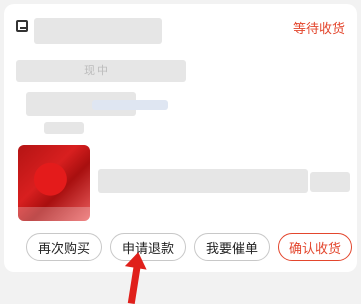 The width and height of the screenshot is (361, 304). What do you see at coordinates (64, 247) in the screenshot?
I see `buy-again-button: 再次购买` at bounding box center [64, 247].